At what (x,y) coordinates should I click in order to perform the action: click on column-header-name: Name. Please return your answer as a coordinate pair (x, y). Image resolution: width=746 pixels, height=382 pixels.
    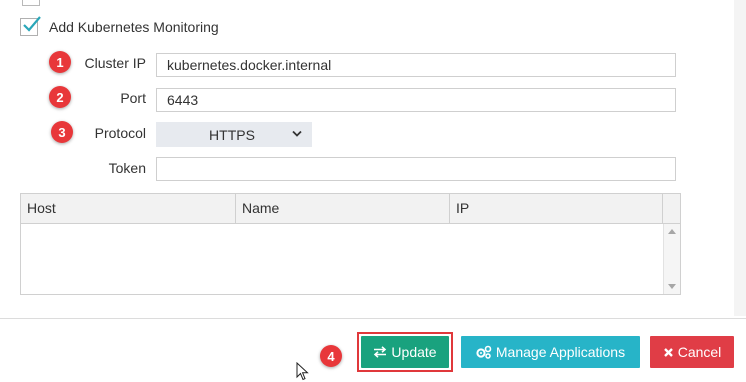
    Looking at the image, I should click on (343, 208).